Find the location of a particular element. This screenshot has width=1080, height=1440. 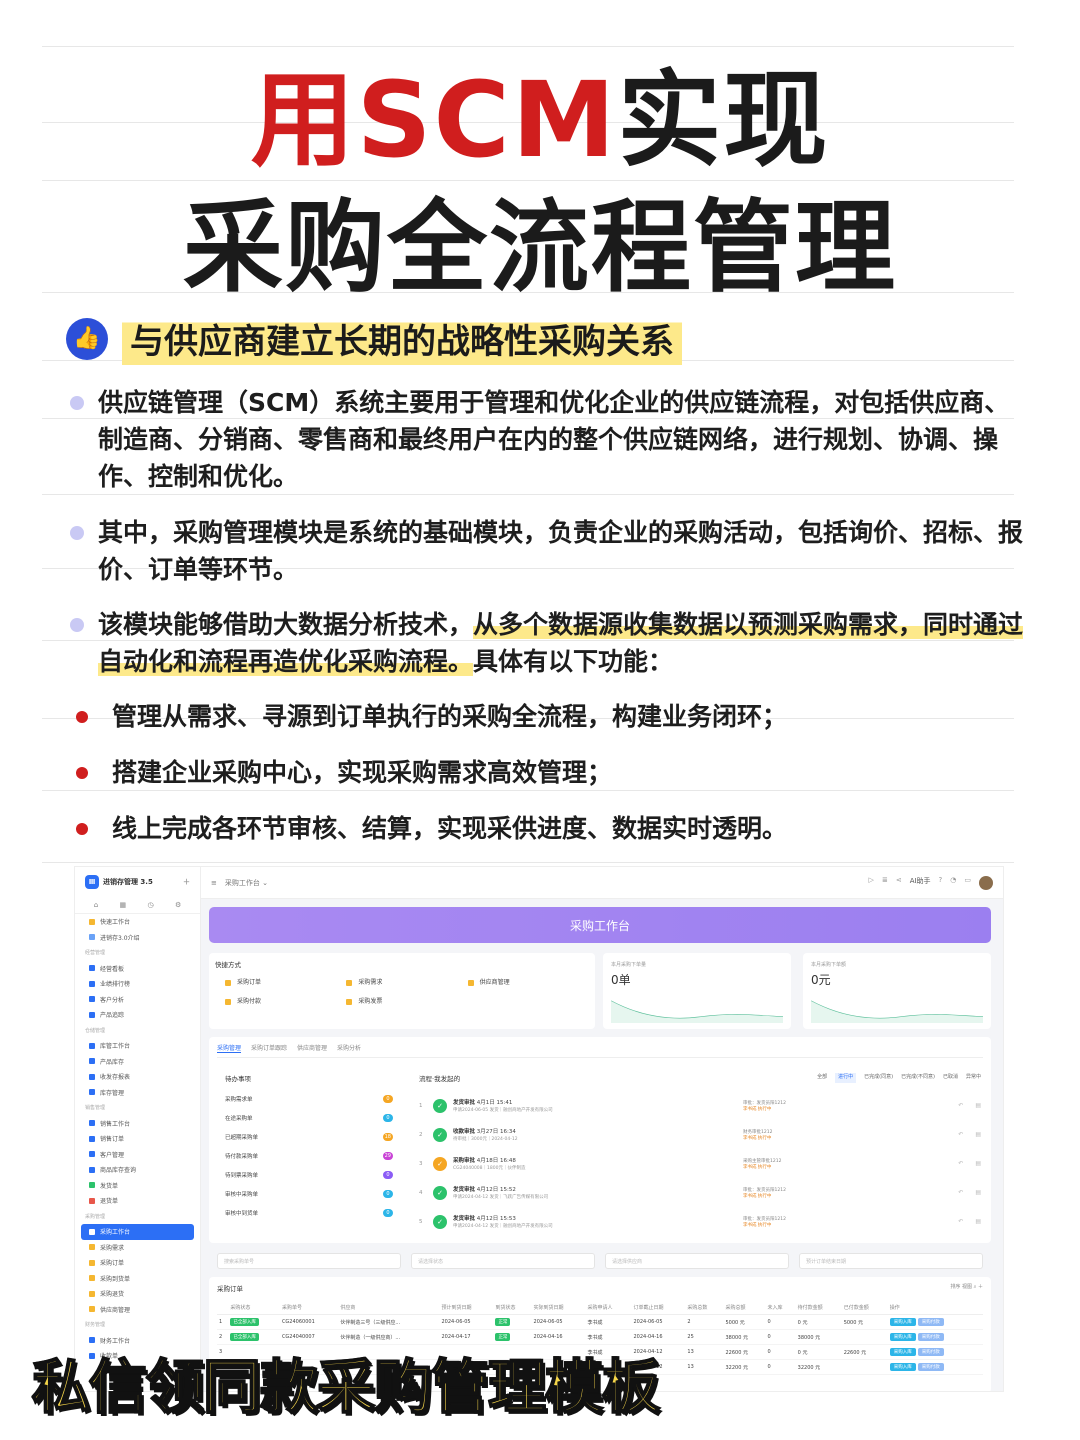

sidebar-item: 库存管理 is located at coordinates (137, 1093).